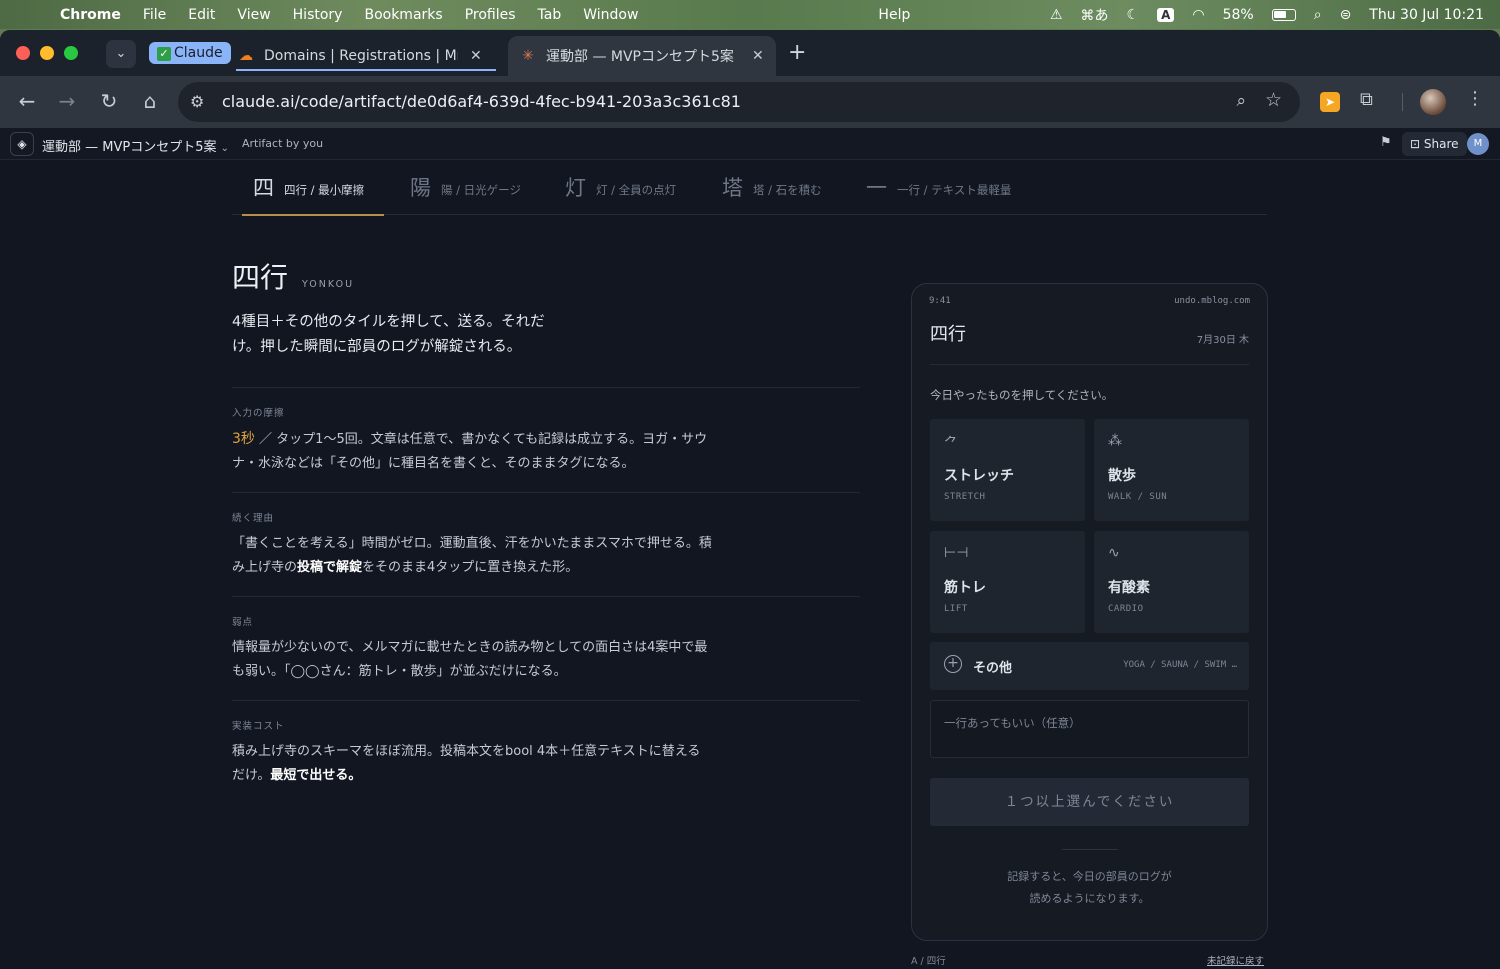 This screenshot has height=969, width=1500. Describe the element at coordinates (1475, 98) in the screenshot. I see `more-vertical-icon: ⋮` at that location.